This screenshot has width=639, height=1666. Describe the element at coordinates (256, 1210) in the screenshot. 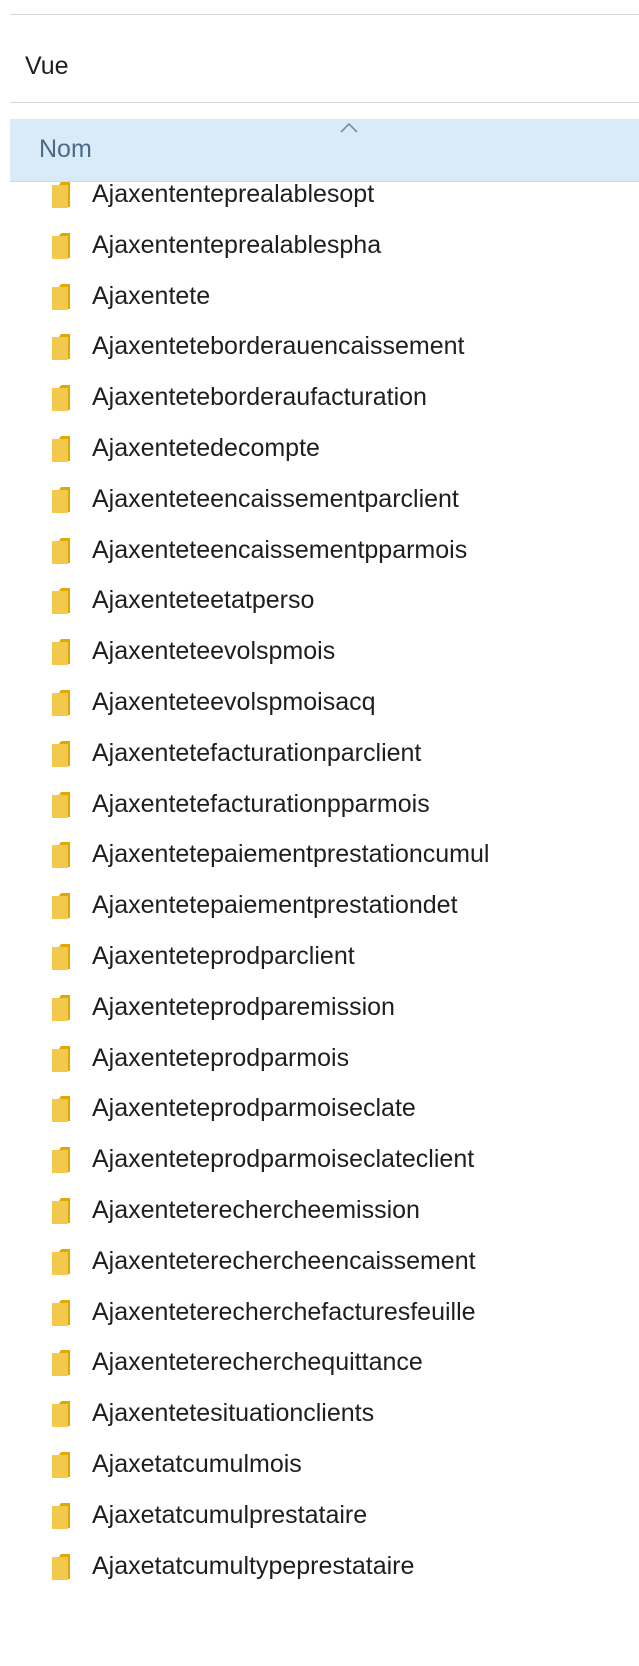

I see `list-item-label: Ajaxenteterechercheemission` at that location.